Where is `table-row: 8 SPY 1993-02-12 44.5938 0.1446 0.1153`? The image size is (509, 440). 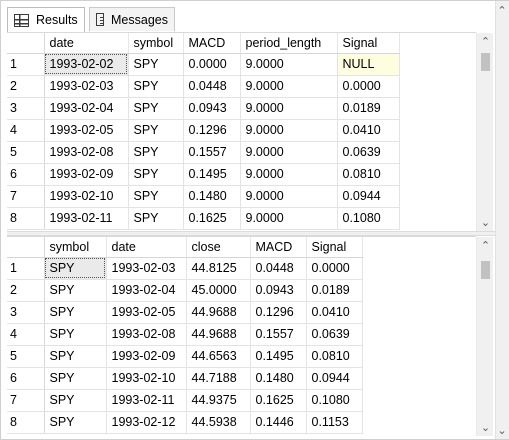
table-row: 8 SPY 1993-02-12 44.5938 0.1446 0.1153 is located at coordinates (185, 422).